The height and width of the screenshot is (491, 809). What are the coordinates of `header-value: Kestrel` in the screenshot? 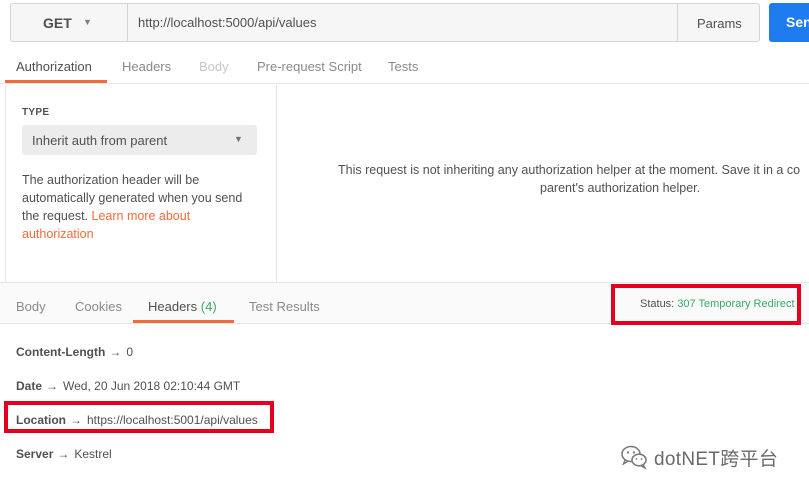 It's located at (93, 454).